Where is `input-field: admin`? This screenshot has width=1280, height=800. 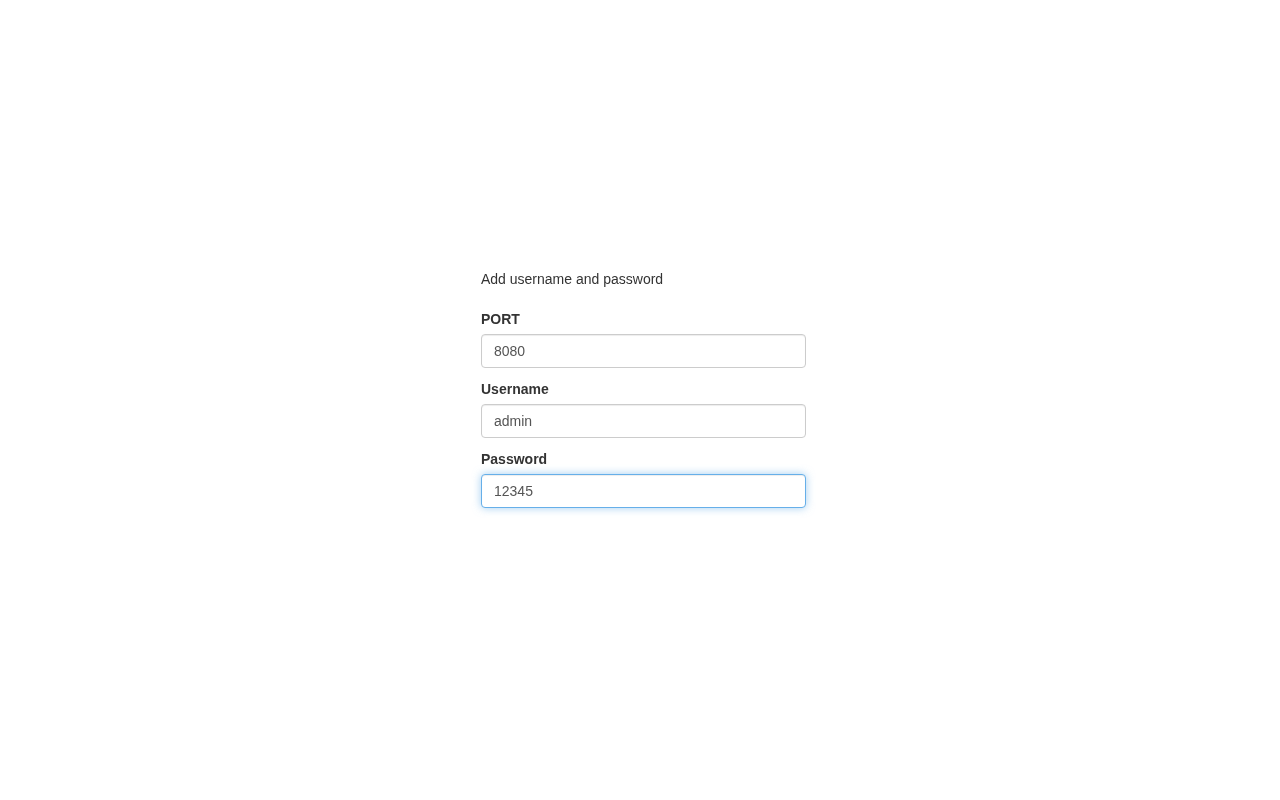 input-field: admin is located at coordinates (643, 421).